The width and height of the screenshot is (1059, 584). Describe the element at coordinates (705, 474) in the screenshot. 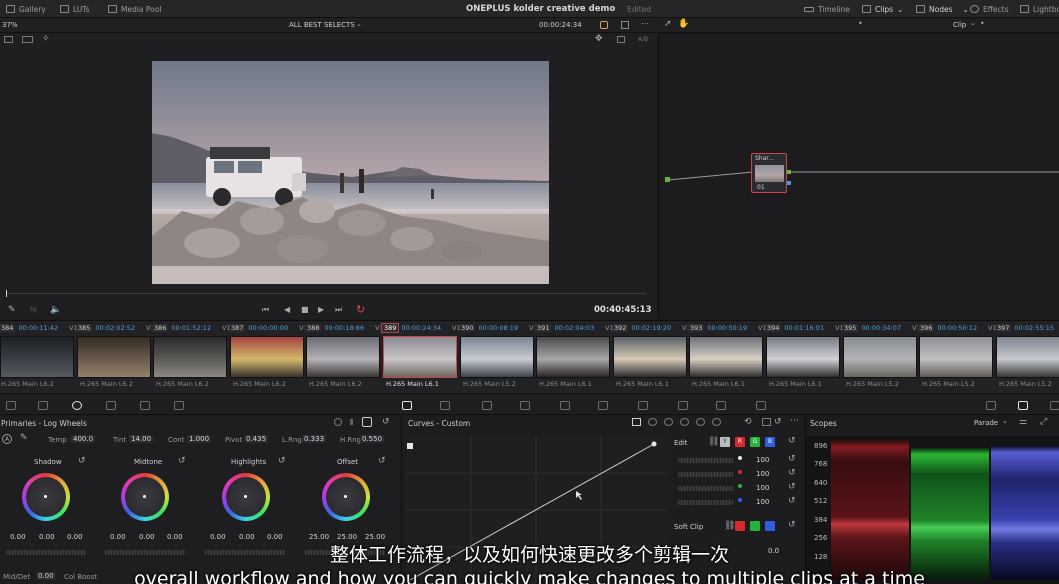

I see `r-intensity-slider` at that location.